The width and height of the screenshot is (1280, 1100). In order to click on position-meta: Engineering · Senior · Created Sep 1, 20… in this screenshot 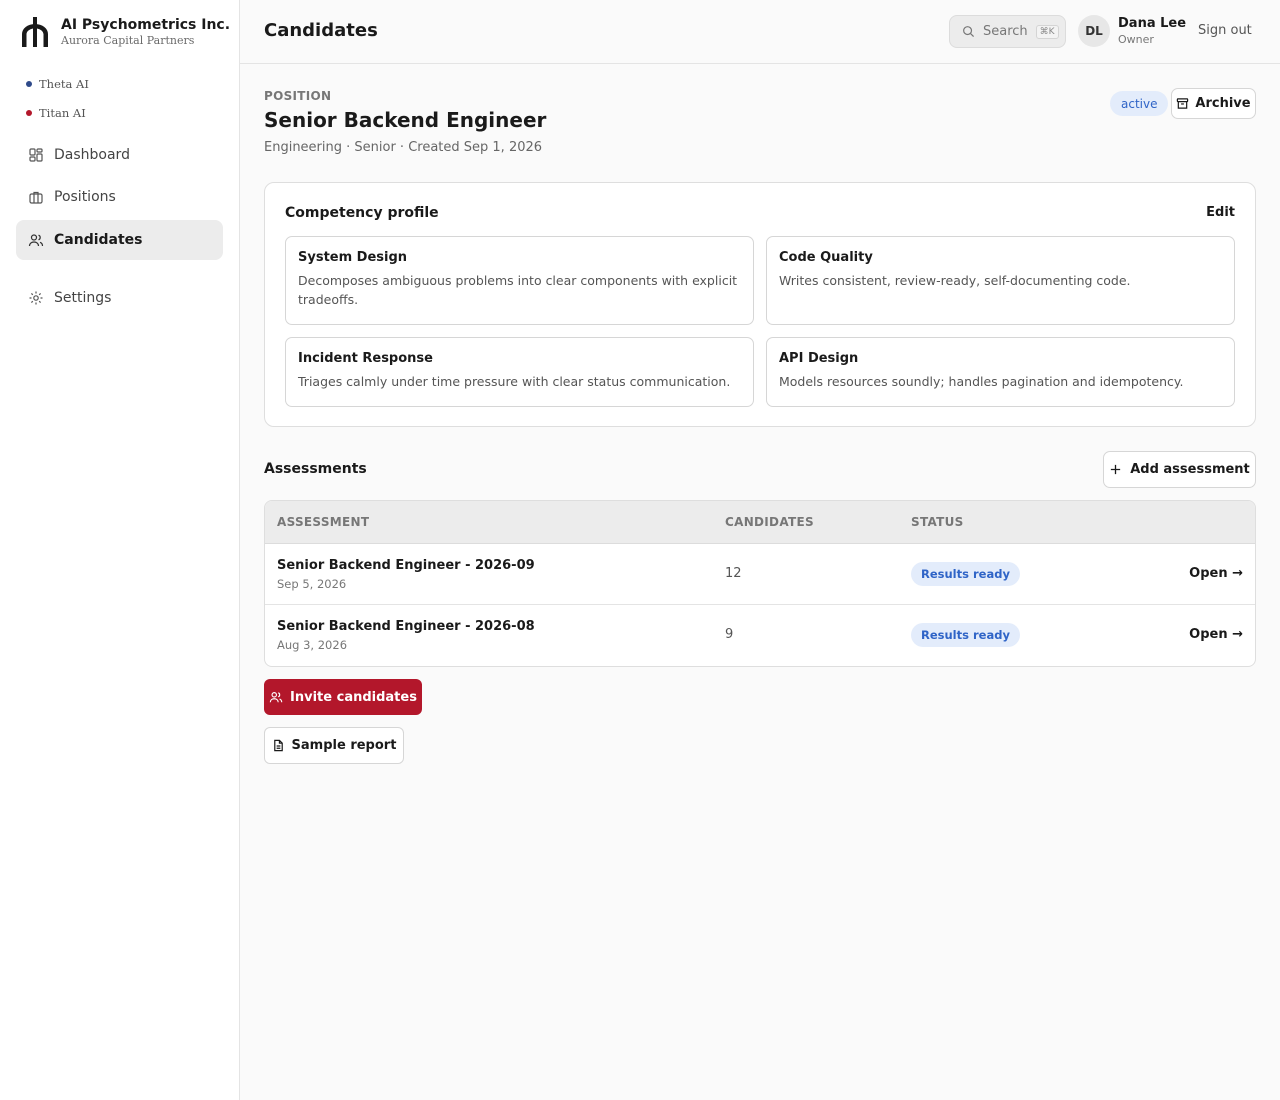, I will do `click(403, 147)`.